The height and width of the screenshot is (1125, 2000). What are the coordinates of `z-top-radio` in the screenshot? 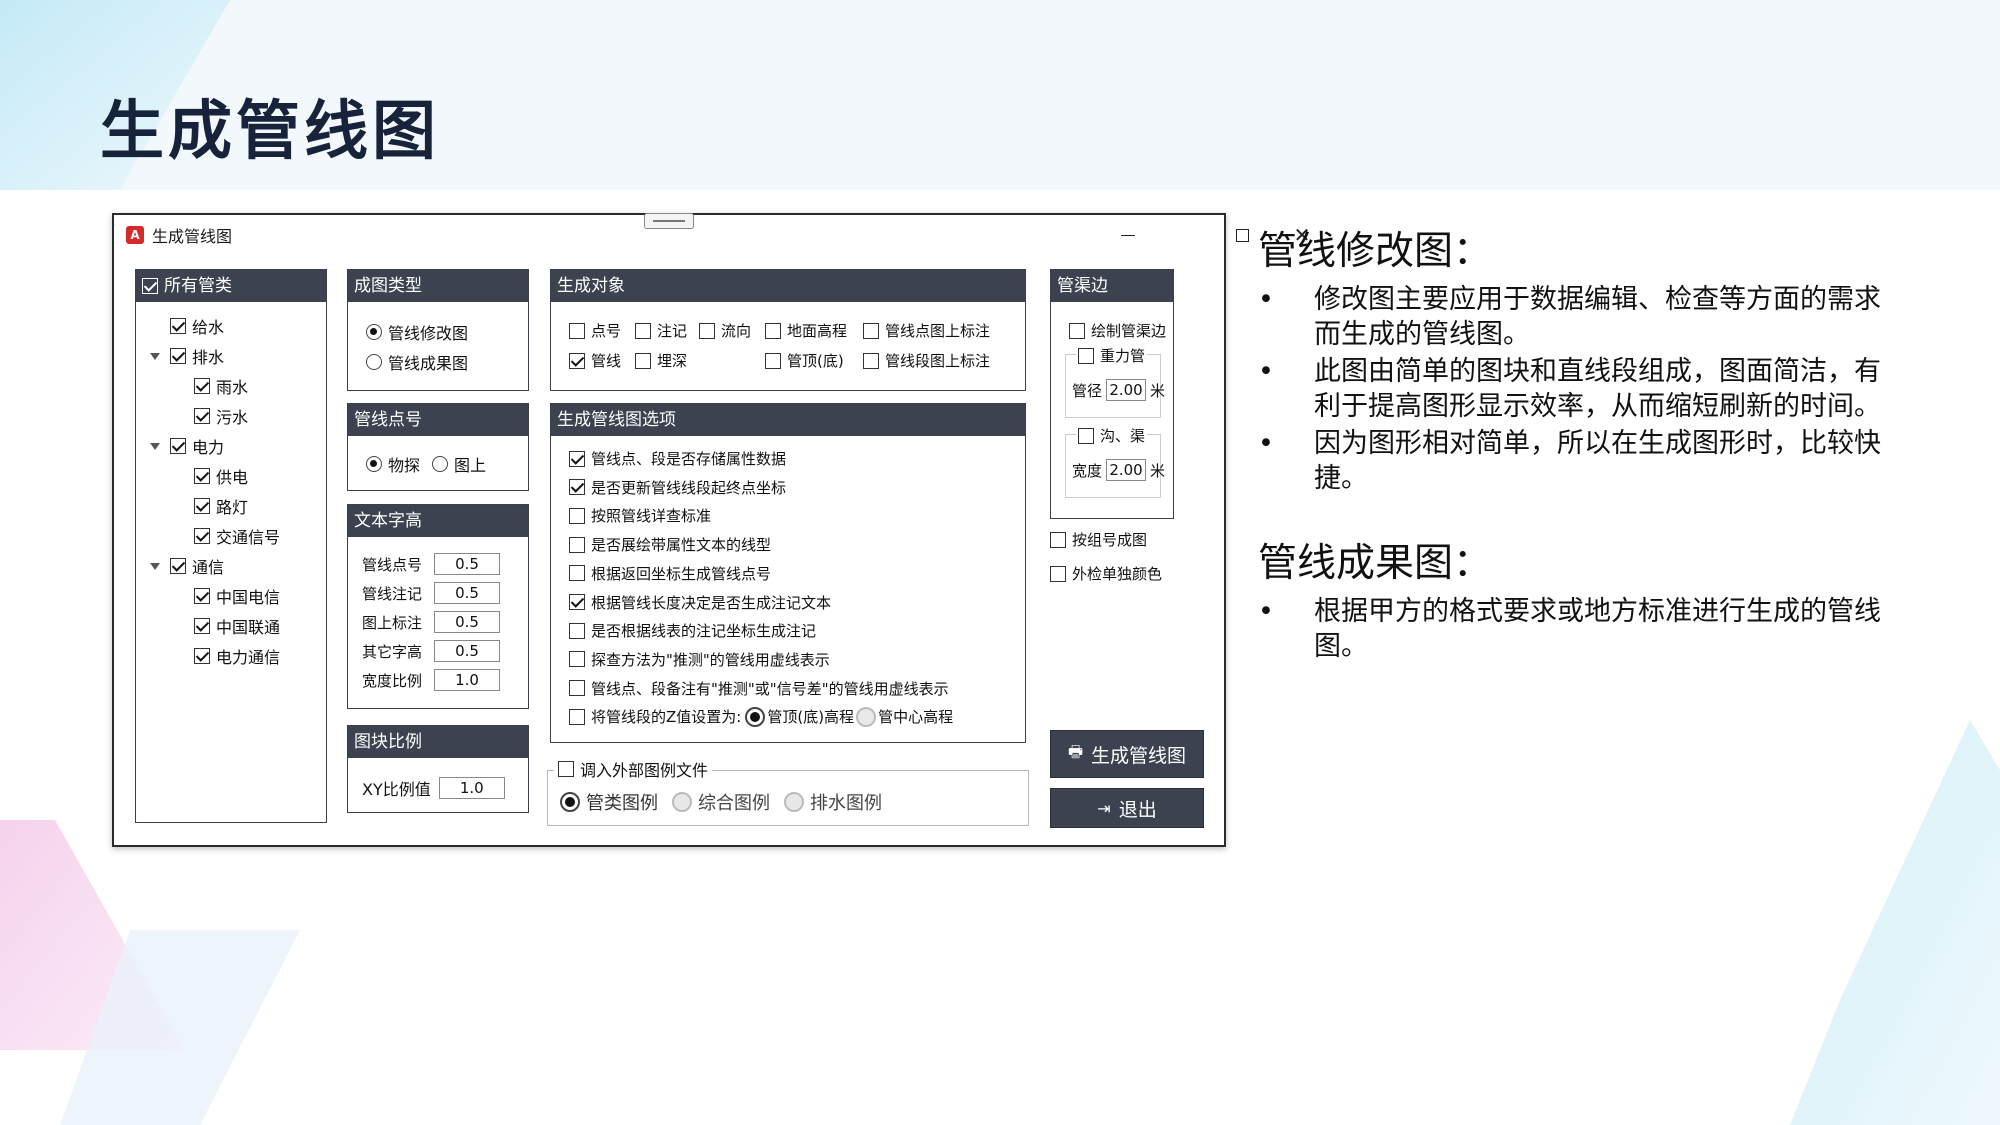 It's located at (755, 716).